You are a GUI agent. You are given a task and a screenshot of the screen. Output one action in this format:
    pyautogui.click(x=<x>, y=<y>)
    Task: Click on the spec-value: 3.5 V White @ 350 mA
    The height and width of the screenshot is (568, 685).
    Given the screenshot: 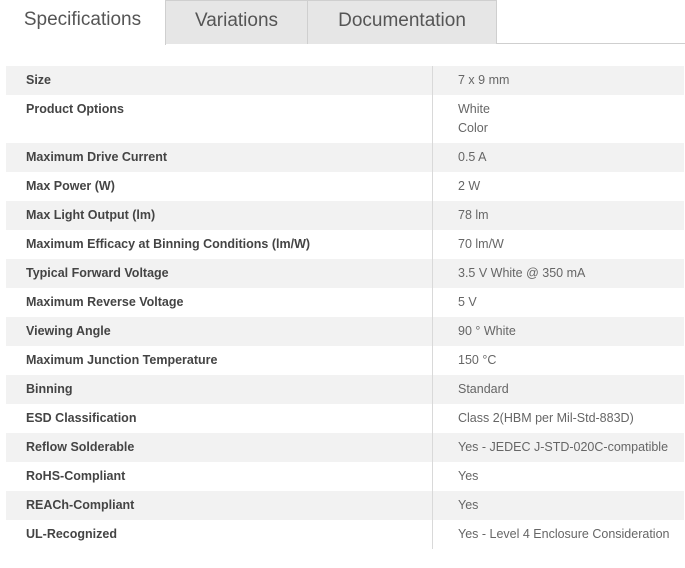 What is the action you would take?
    pyautogui.click(x=558, y=273)
    